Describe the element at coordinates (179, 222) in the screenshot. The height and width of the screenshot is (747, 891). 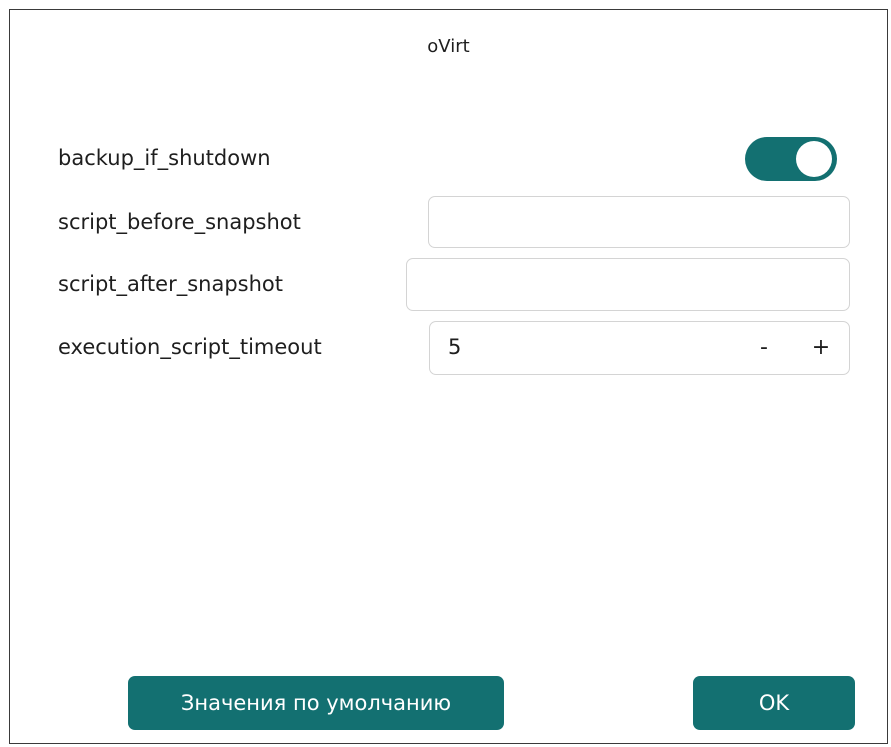
I see `script-before-snapshot-label: script_before_snapshot` at that location.